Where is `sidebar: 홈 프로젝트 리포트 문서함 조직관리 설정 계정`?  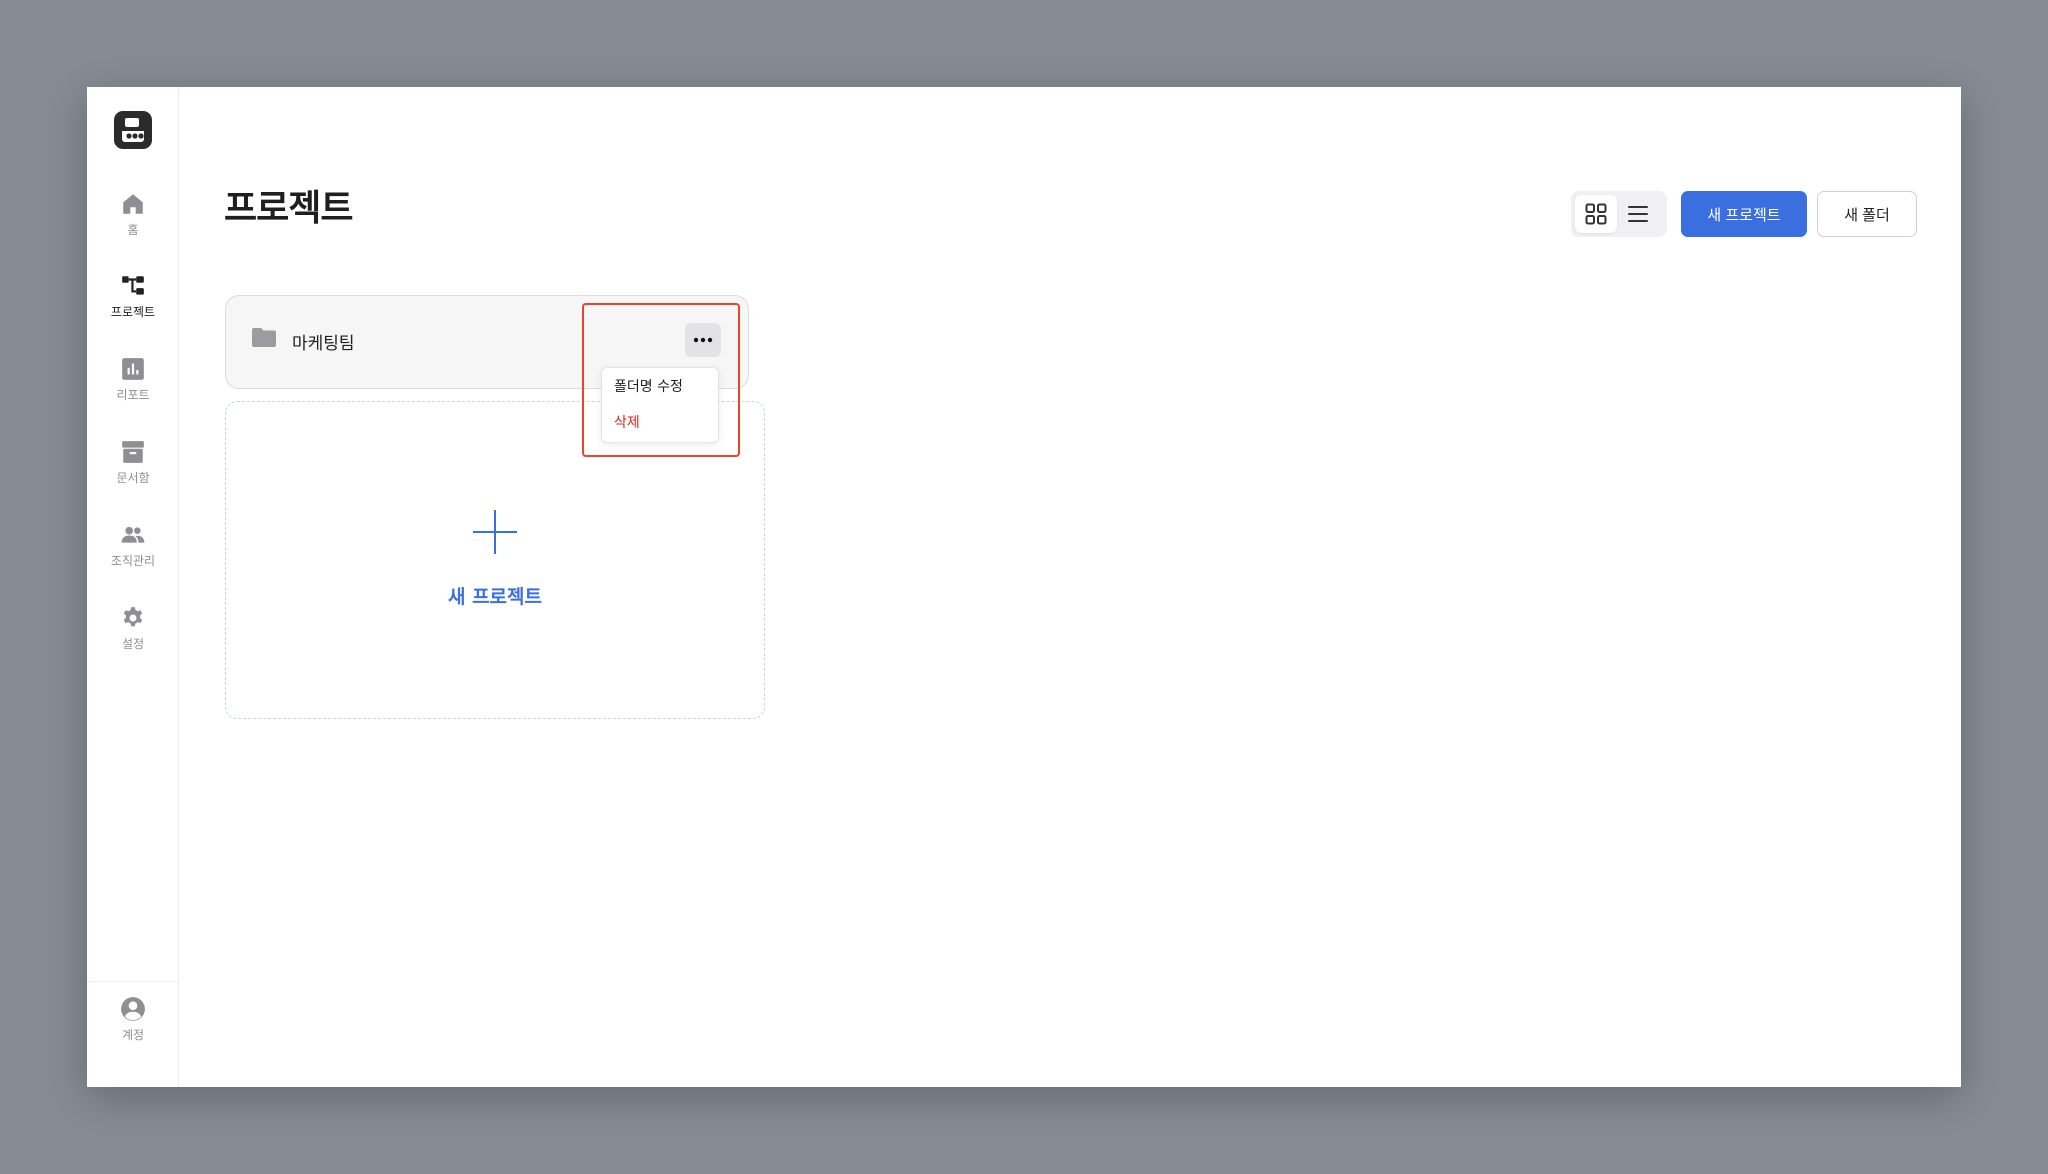
sidebar: 홈 프로젝트 리포트 문서함 조직관리 설정 계정 is located at coordinates (133, 587).